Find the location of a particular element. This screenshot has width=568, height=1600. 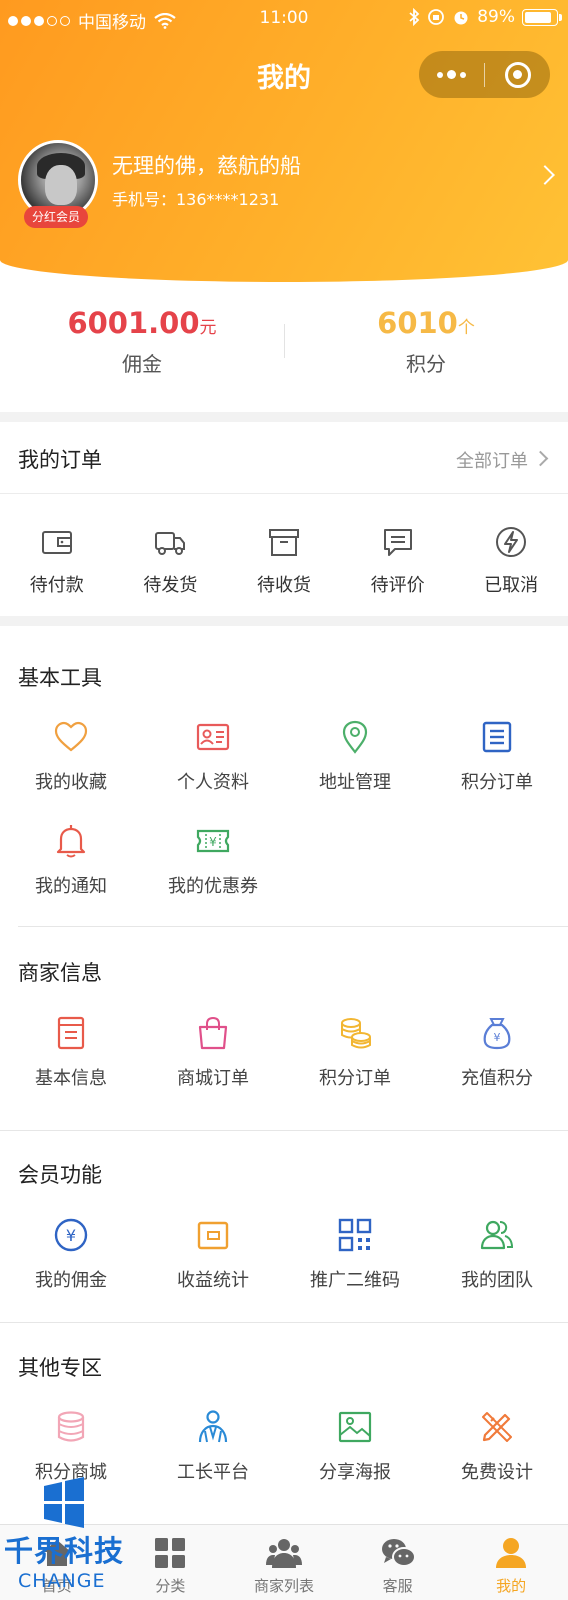

tab-label: 商家列表 is located at coordinates (283, 1586).